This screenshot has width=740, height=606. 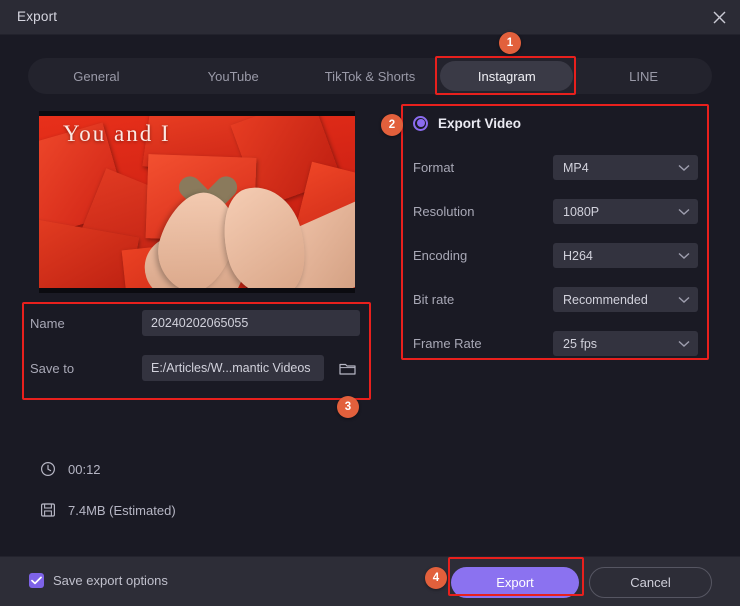 What do you see at coordinates (625, 211) in the screenshot?
I see `resolution-select: 1080P` at bounding box center [625, 211].